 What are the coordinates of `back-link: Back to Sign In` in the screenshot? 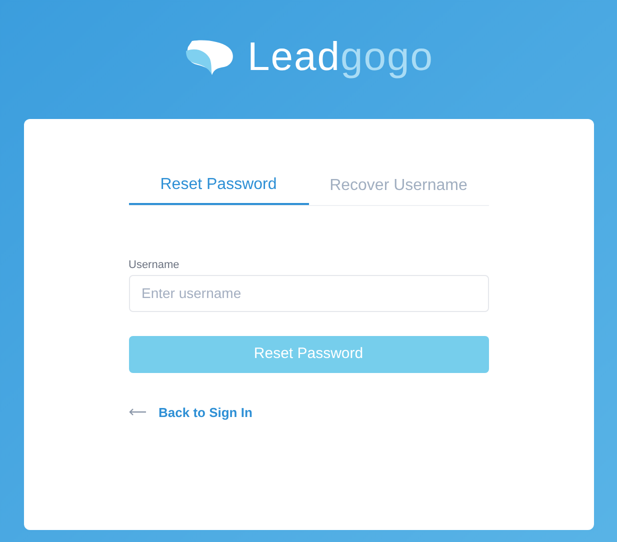 It's located at (190, 412).